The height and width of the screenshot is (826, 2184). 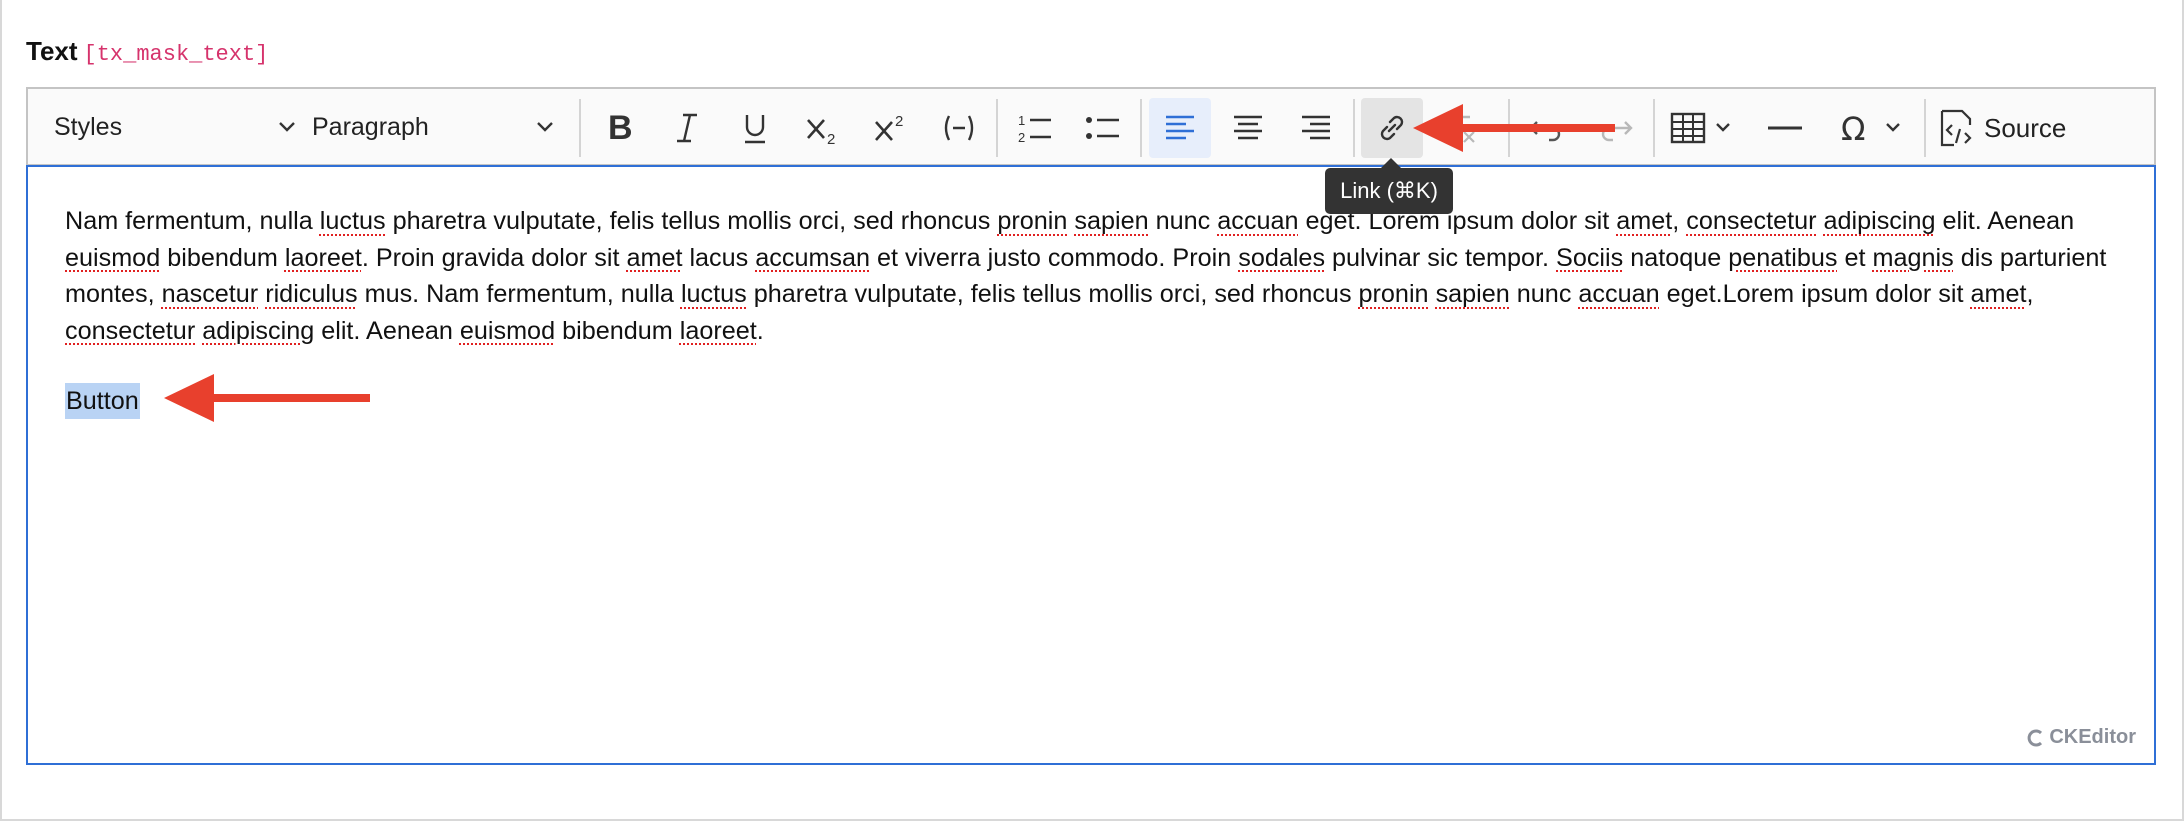 What do you see at coordinates (210, 294) in the screenshot?
I see `spellcheck-word: nascetur` at bounding box center [210, 294].